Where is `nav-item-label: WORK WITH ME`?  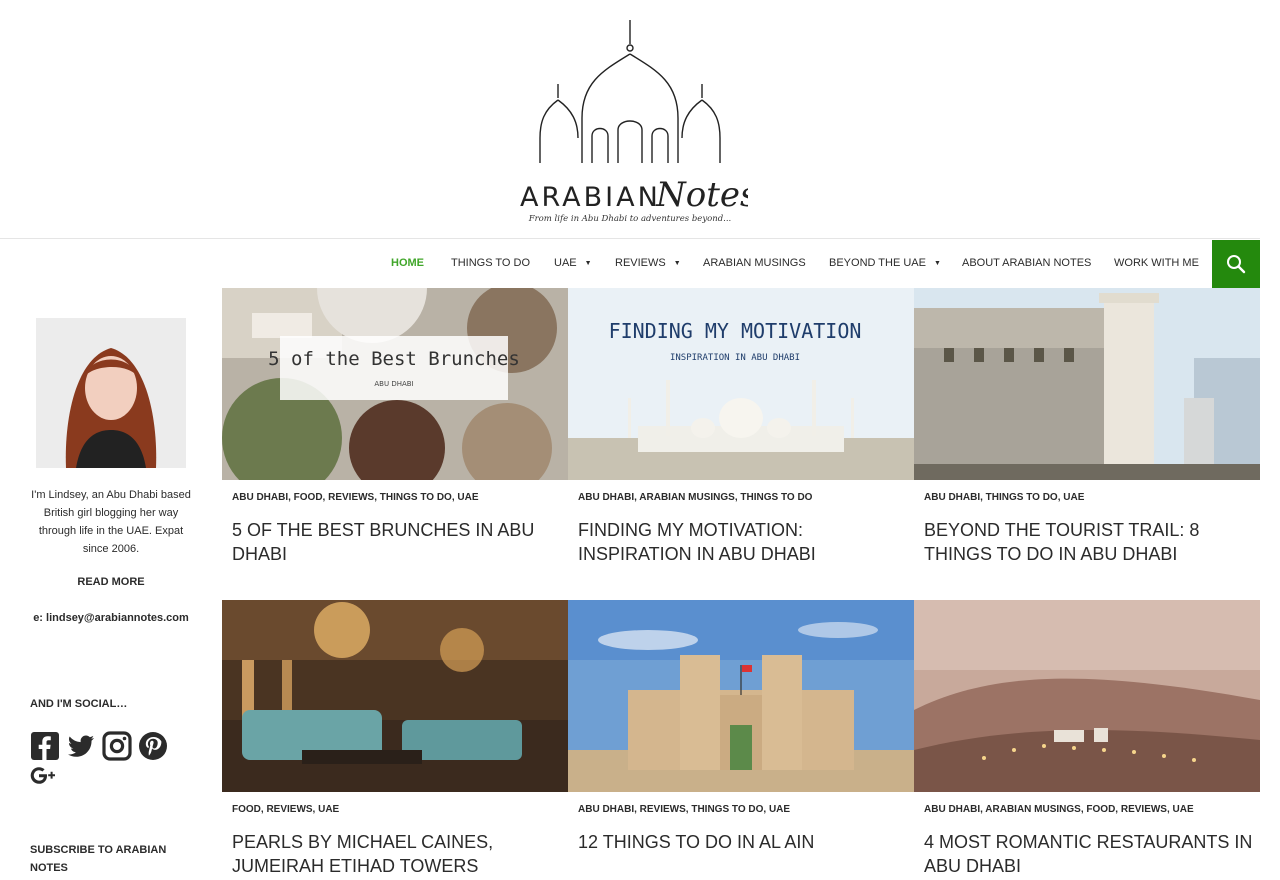
nav-item-label: WORK WITH ME is located at coordinates (1156, 263).